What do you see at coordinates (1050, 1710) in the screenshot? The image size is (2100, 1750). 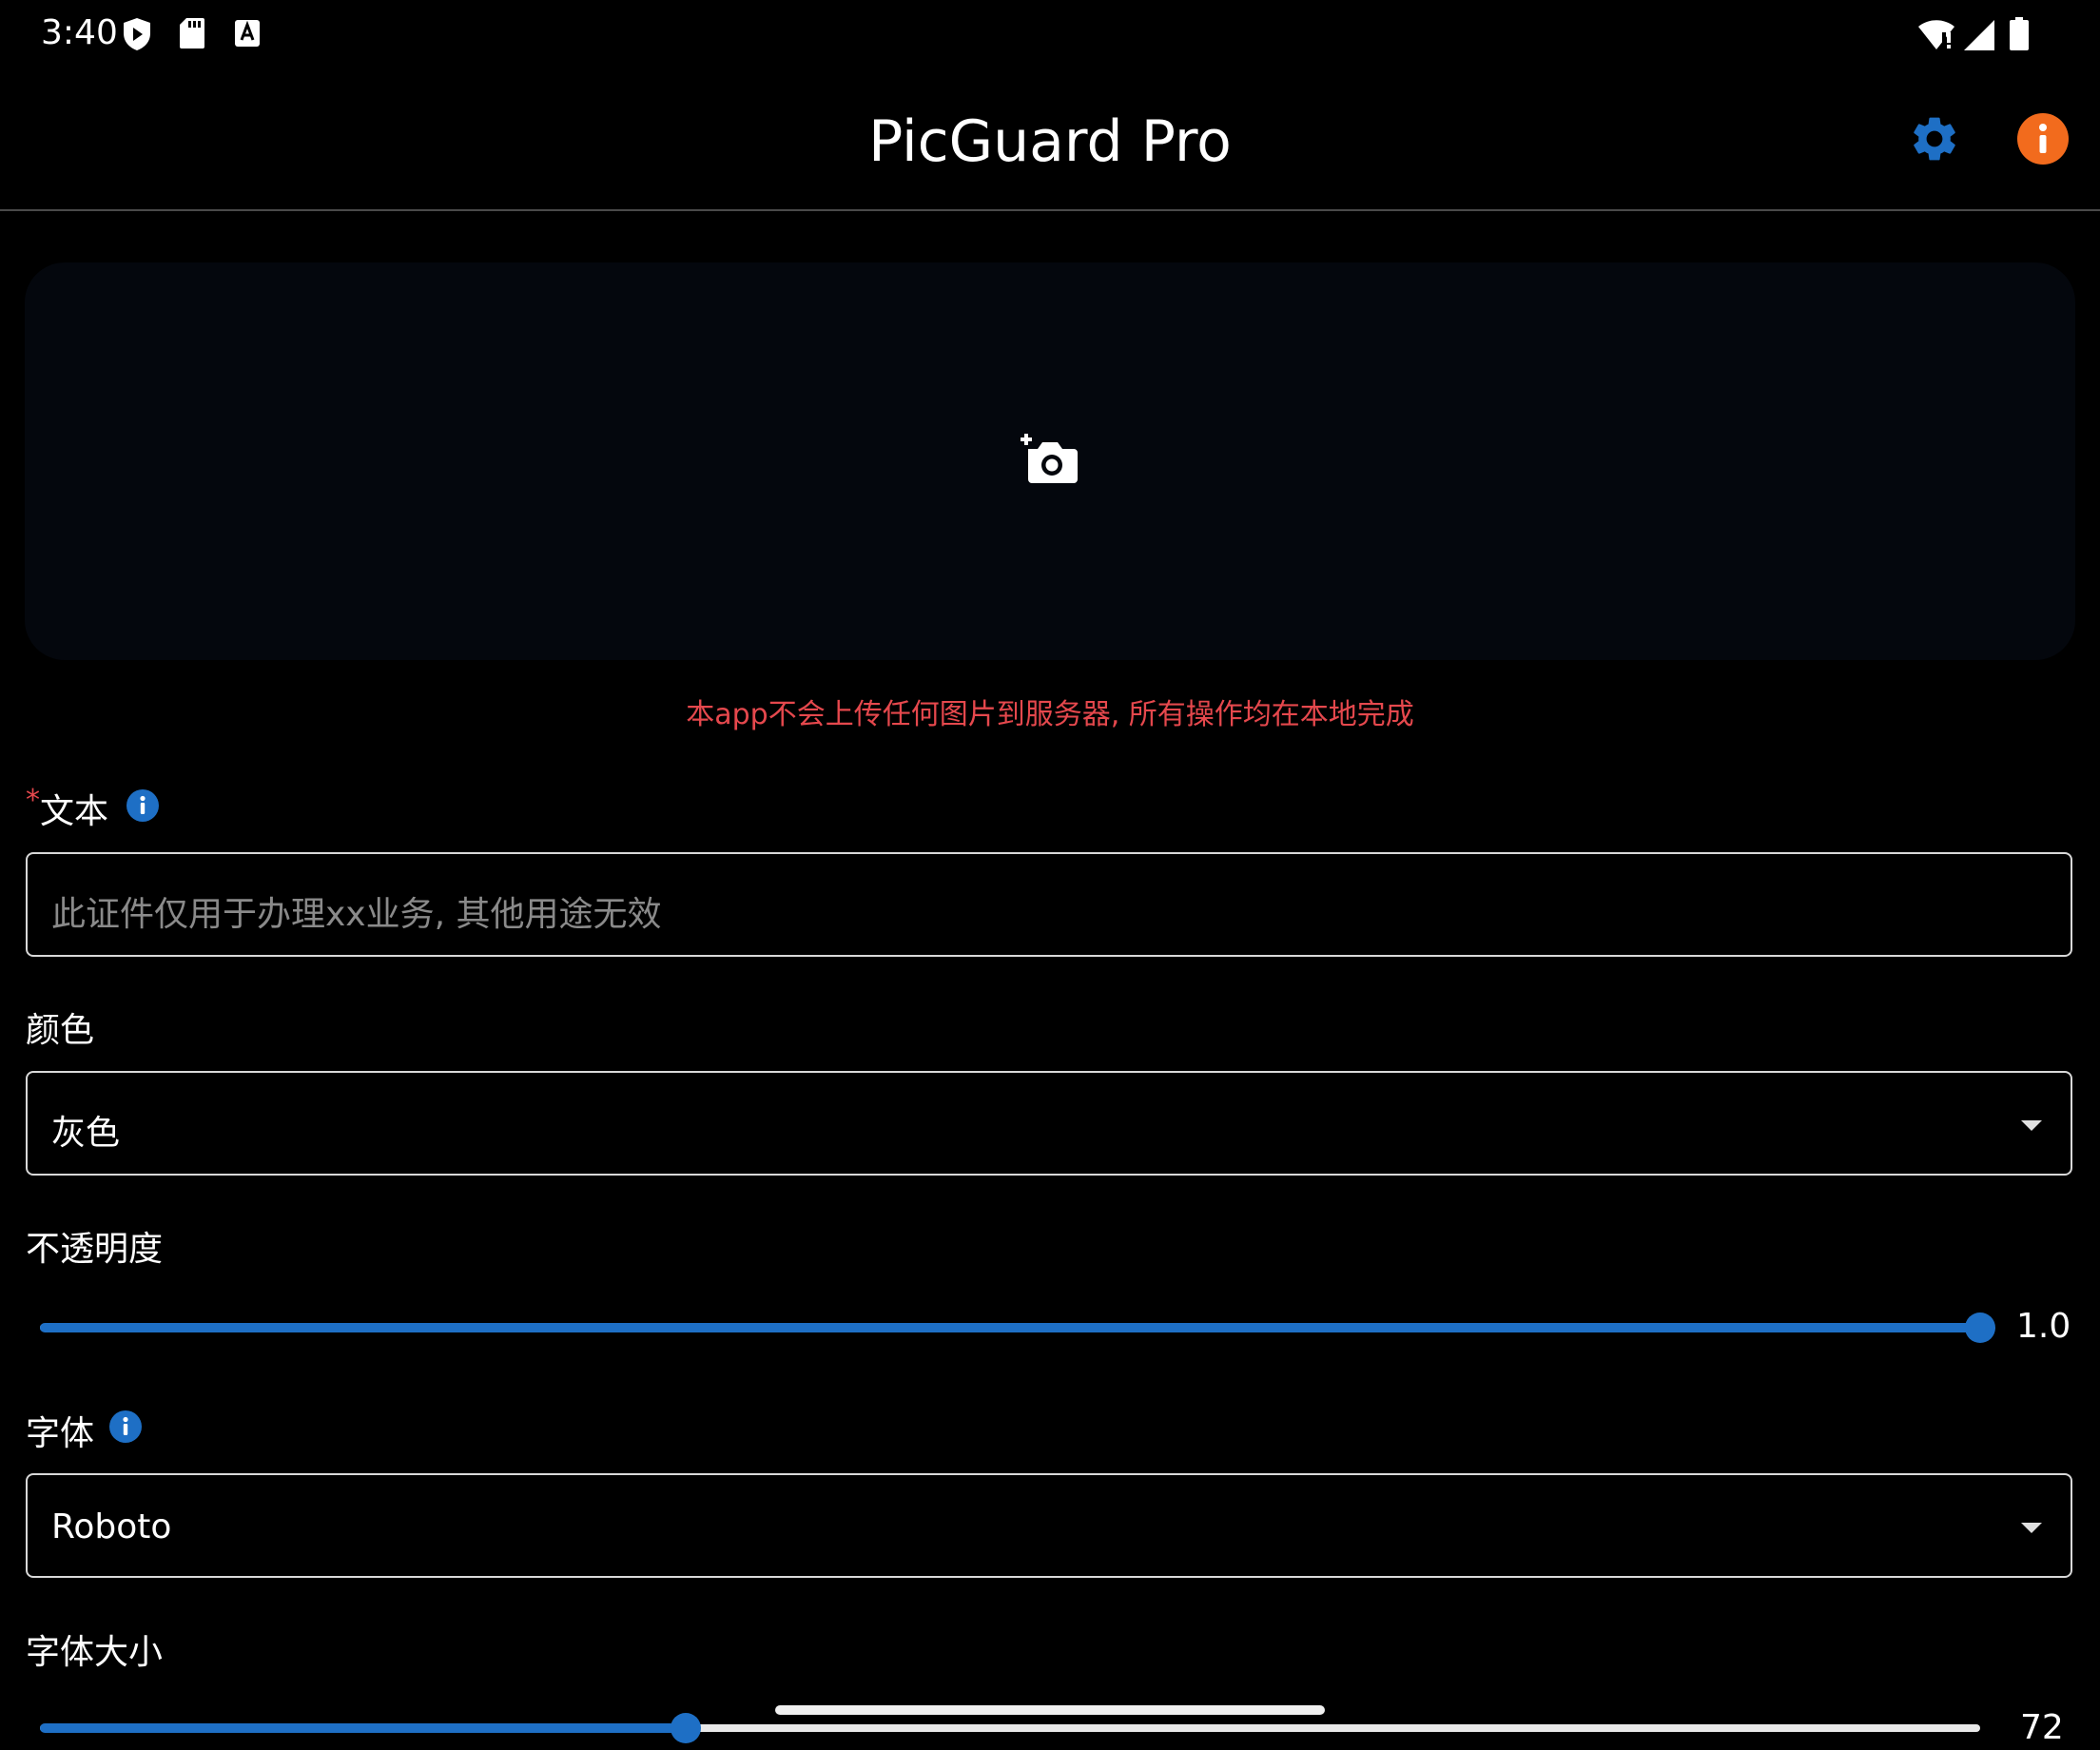 I see `home-indicator` at bounding box center [1050, 1710].